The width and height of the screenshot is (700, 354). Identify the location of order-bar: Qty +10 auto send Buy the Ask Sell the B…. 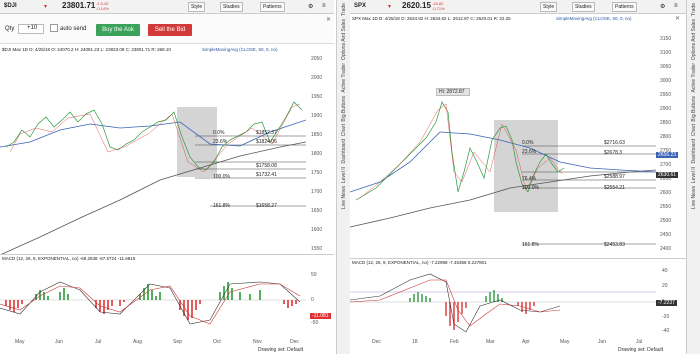
(167, 29).